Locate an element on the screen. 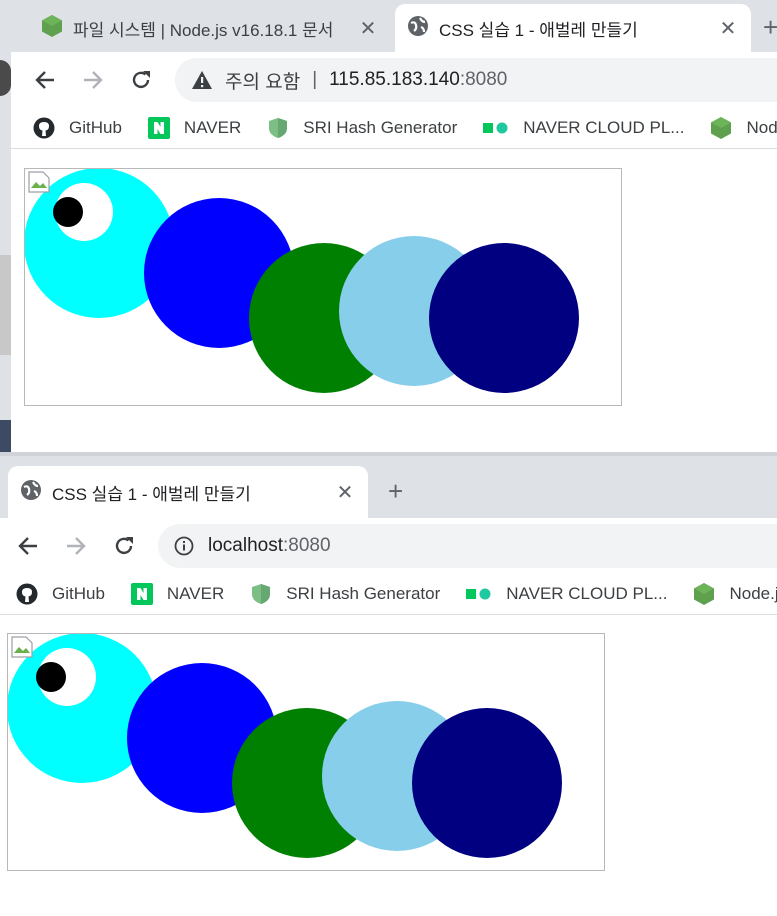 The image size is (777, 916). url-host: localhost is located at coordinates (245, 545).